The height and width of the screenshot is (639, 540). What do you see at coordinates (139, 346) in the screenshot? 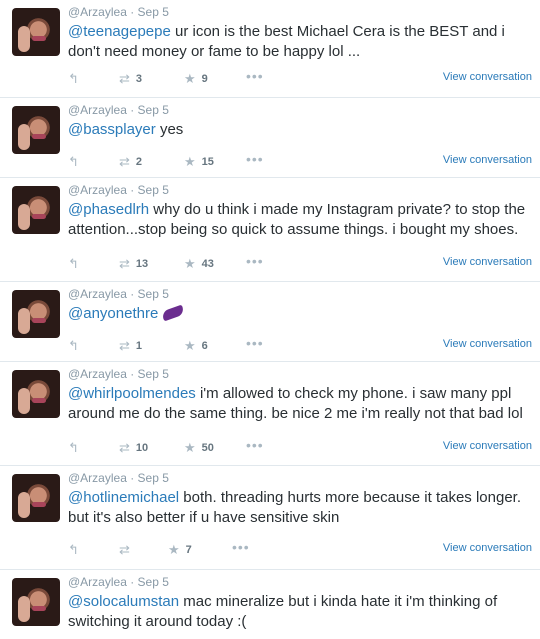
I see `retweet-count: 1` at bounding box center [139, 346].